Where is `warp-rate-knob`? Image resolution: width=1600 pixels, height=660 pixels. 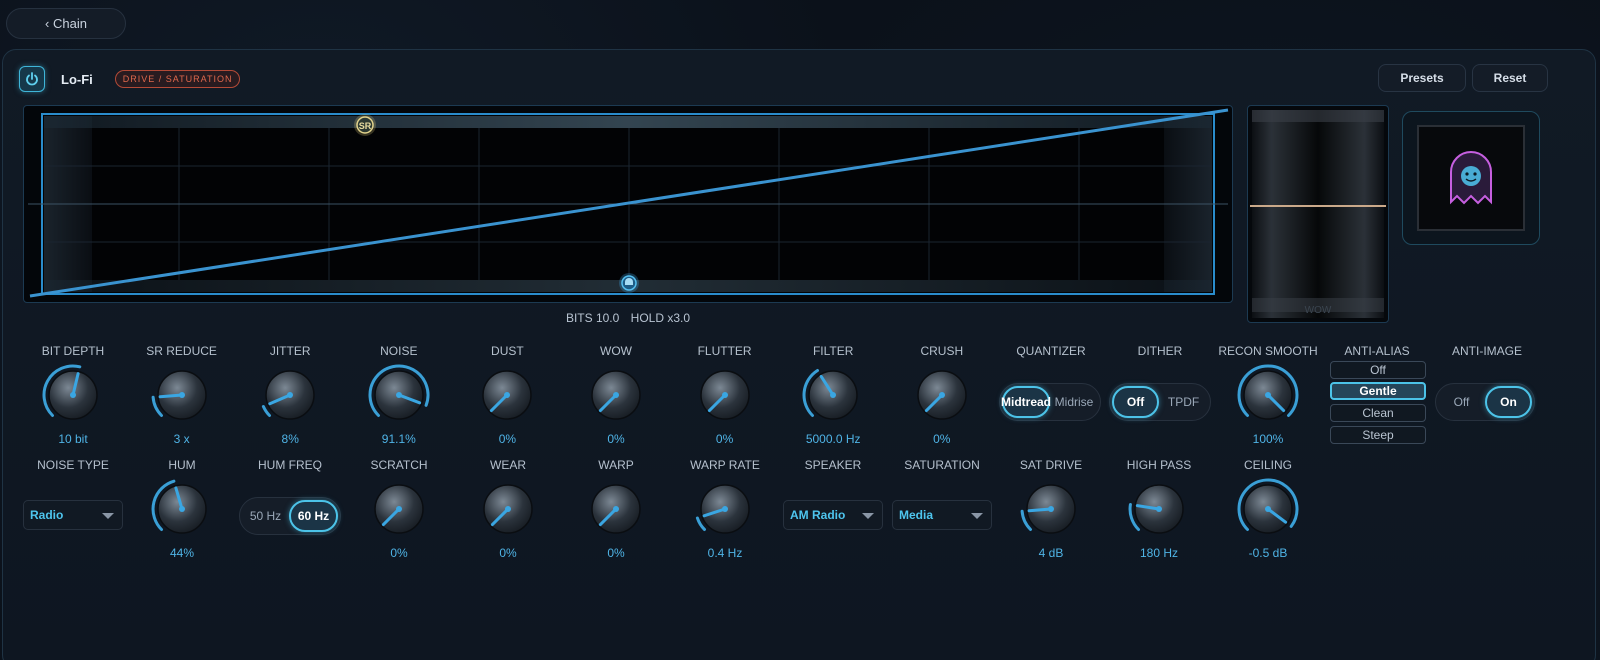 warp-rate-knob is located at coordinates (725, 509).